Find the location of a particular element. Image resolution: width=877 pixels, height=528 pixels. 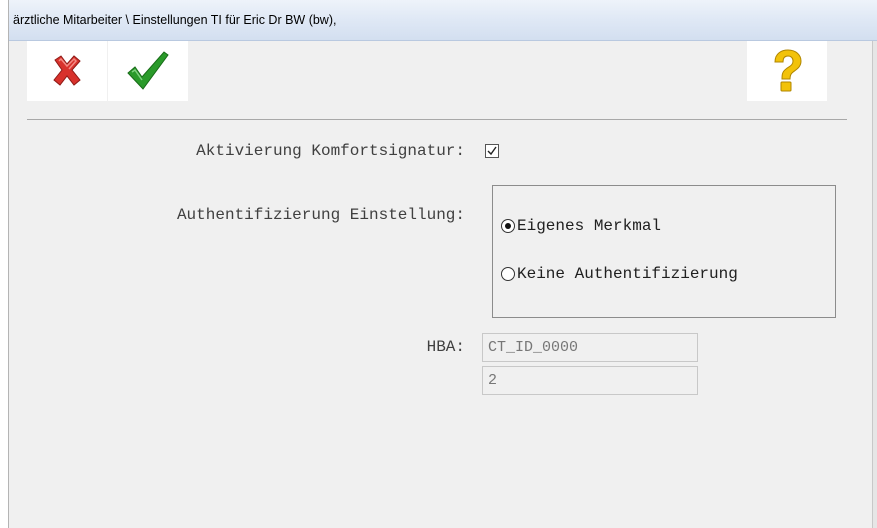

radio-label: Eigenes Merkmal is located at coordinates (589, 226).